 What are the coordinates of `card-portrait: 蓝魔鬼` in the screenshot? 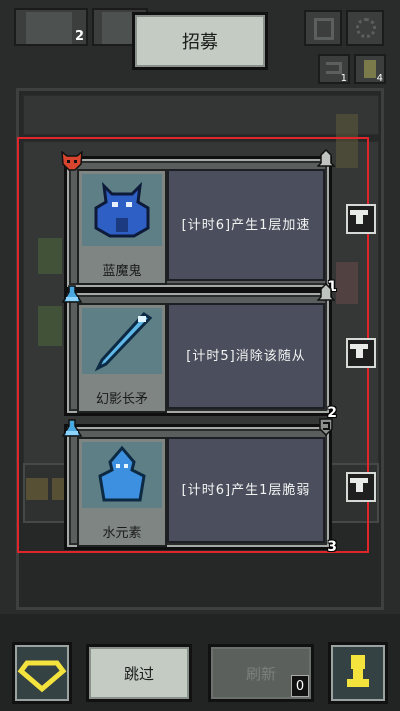 It's located at (122, 227).